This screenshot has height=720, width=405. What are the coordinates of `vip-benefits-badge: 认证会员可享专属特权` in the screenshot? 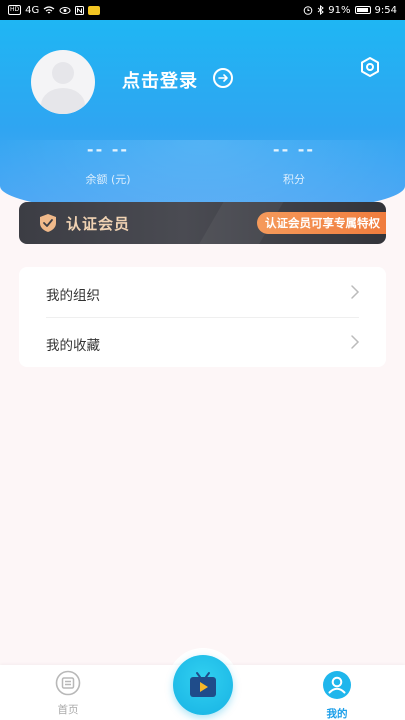 It's located at (321, 223).